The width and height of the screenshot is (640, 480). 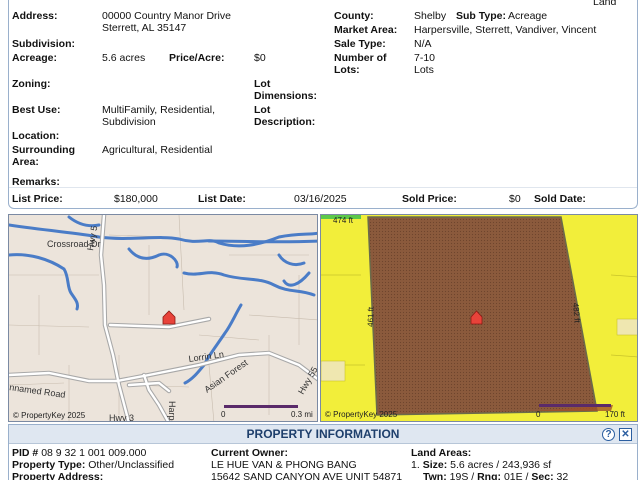 I want to click on rng-value: 01E, so click(x=513, y=475).